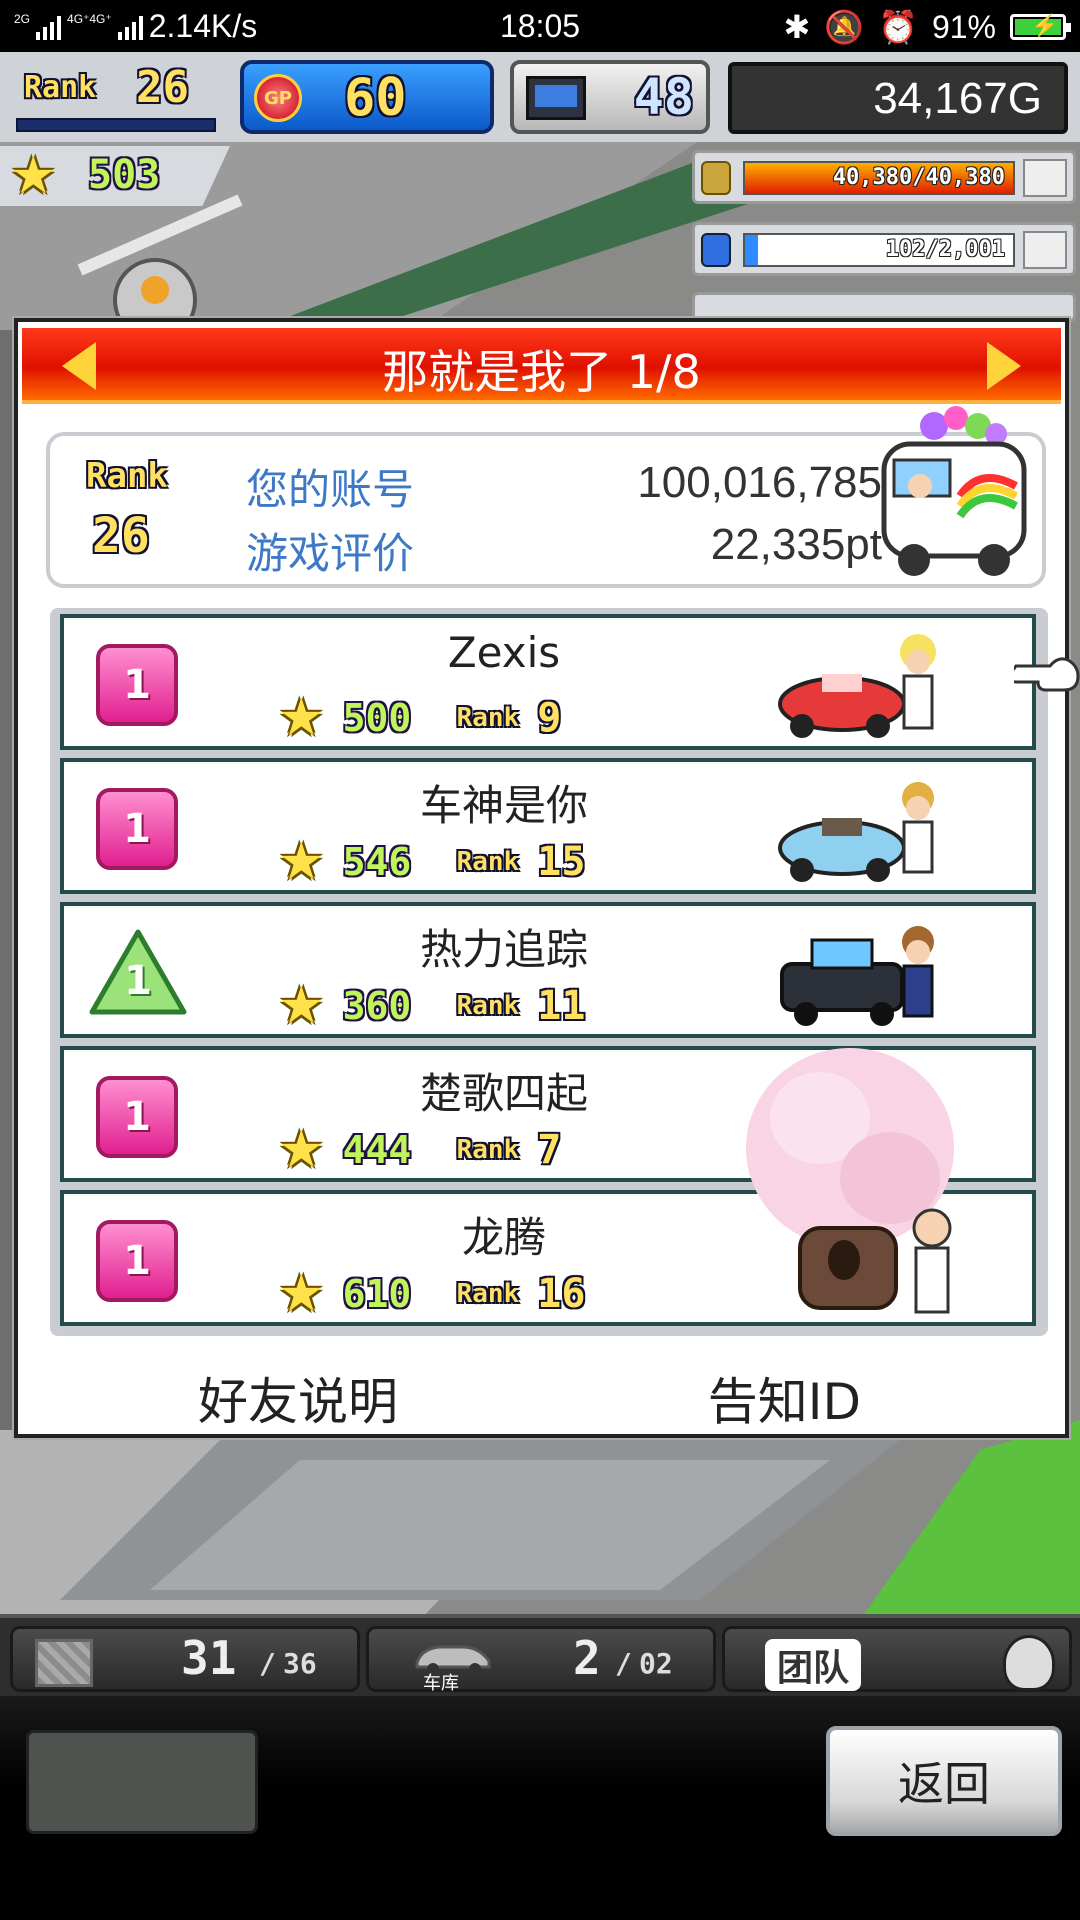 The width and height of the screenshot is (1080, 1920). What do you see at coordinates (503, 1093) in the screenshot?
I see `friend-name: 楚歌四起` at bounding box center [503, 1093].